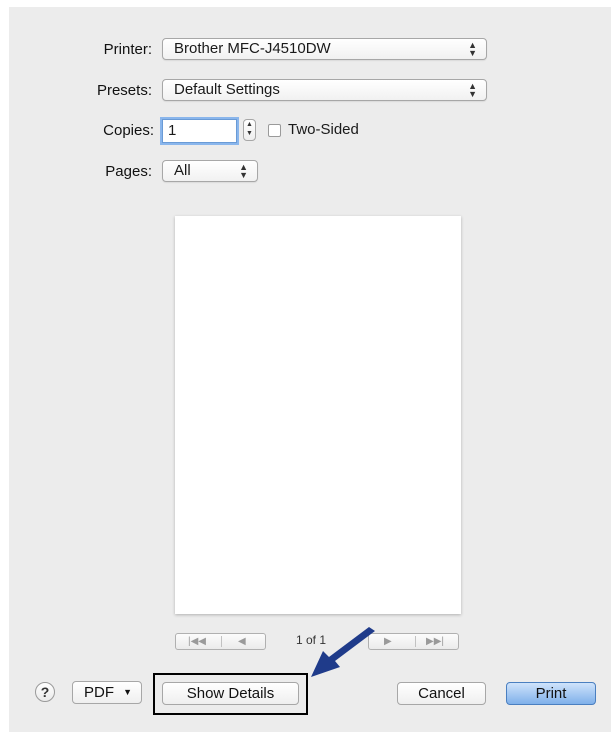 The image size is (611, 732). I want to click on presets-value: Default Settings, so click(227, 89).